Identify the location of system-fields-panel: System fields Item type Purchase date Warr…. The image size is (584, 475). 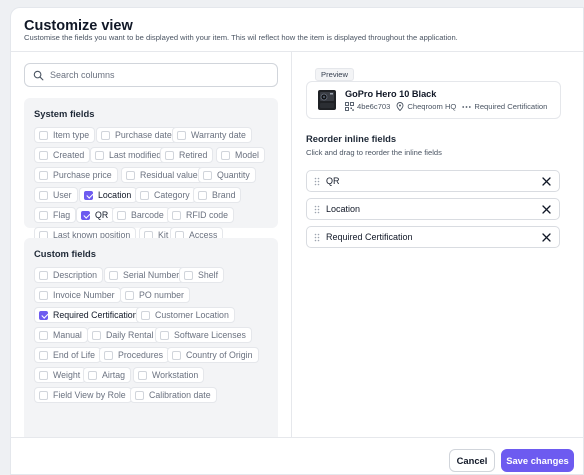
(151, 170).